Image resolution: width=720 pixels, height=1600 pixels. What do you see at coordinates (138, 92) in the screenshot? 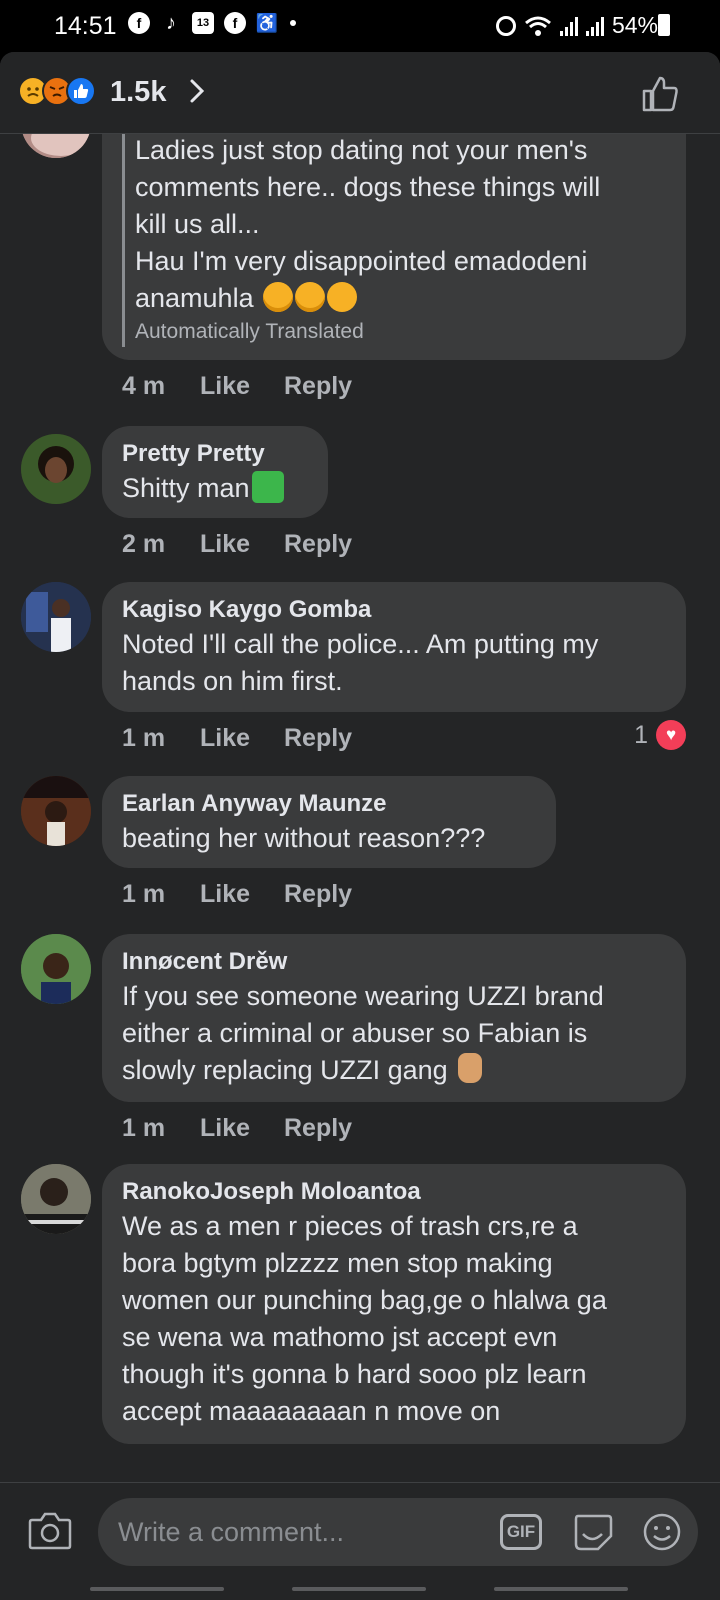
I see `reaction-count: 1.5k` at bounding box center [138, 92].